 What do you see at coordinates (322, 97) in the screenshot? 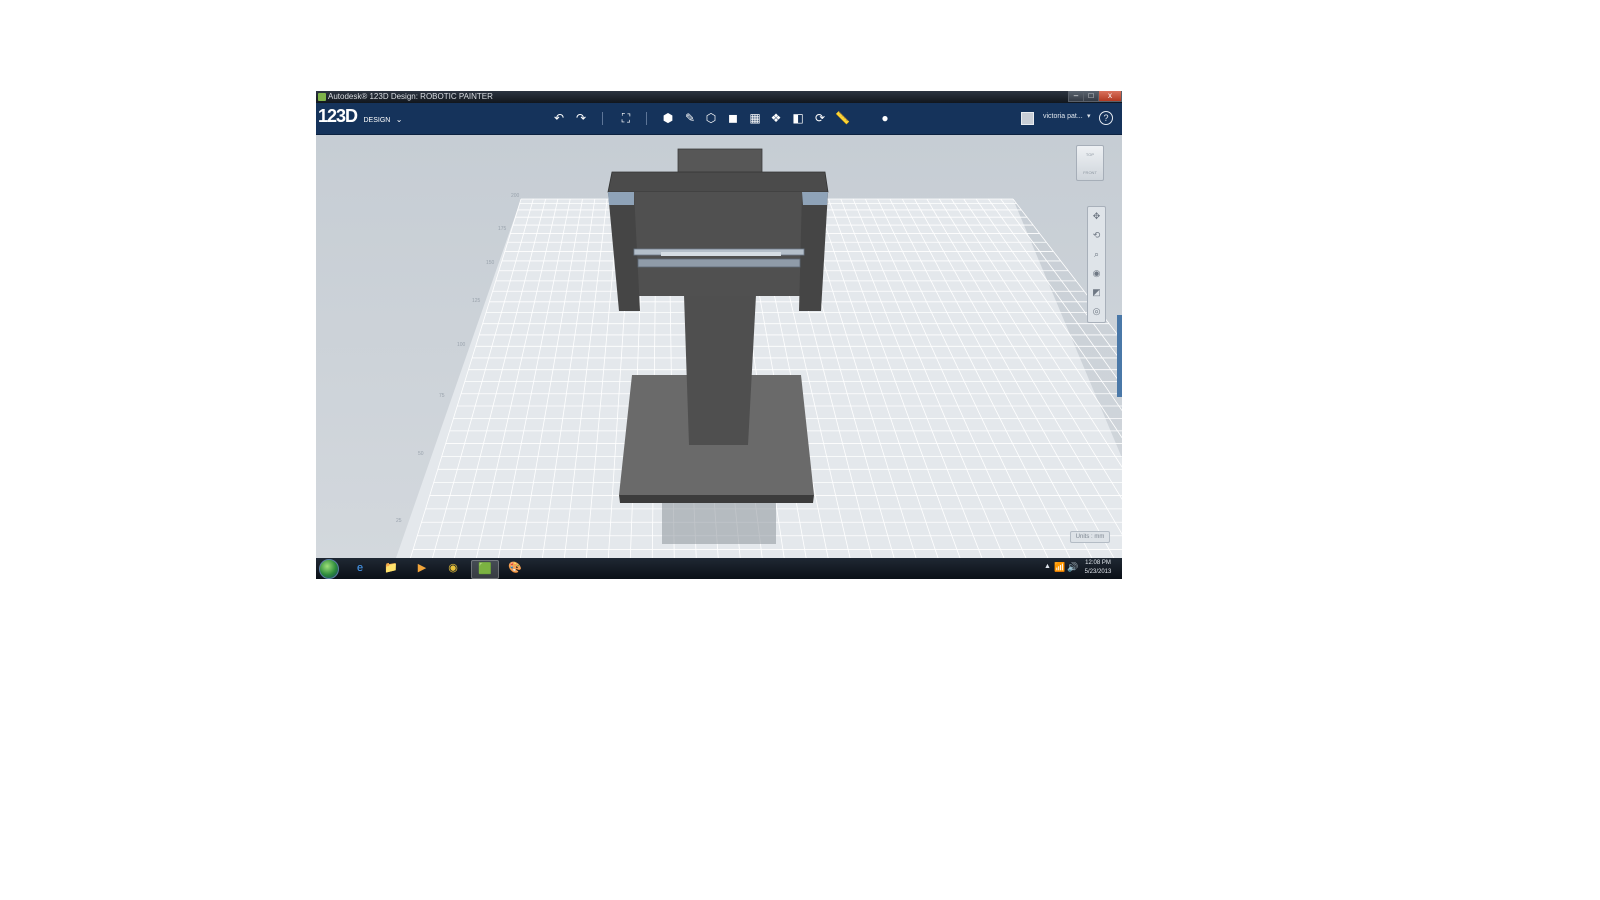
I see `app-icon` at bounding box center [322, 97].